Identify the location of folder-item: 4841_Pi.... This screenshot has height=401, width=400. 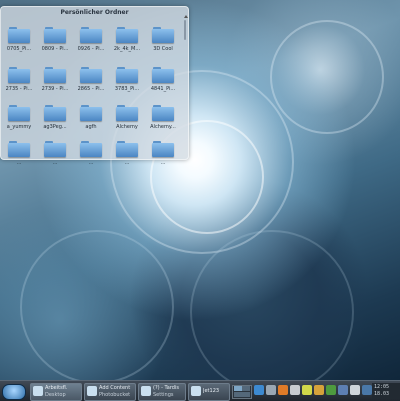
(163, 82).